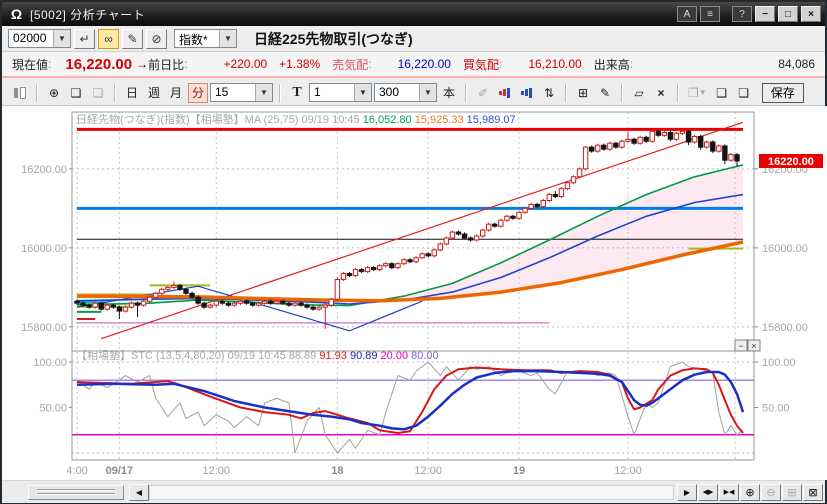 The width and height of the screenshot is (827, 504). What do you see at coordinates (796, 64) in the screenshot?
I see `volume-value: 84,086` at bounding box center [796, 64].